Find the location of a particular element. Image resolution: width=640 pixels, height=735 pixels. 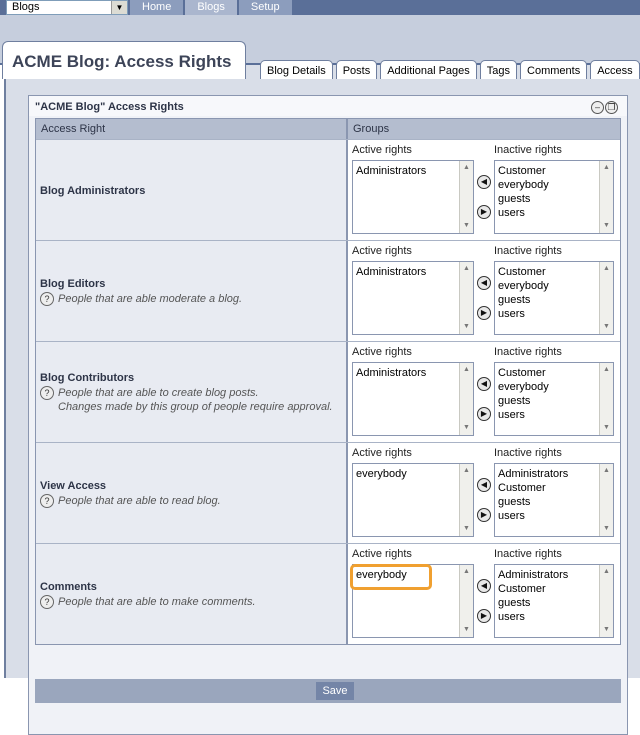

module-selector: Blogs ▼ is located at coordinates (67, 7).